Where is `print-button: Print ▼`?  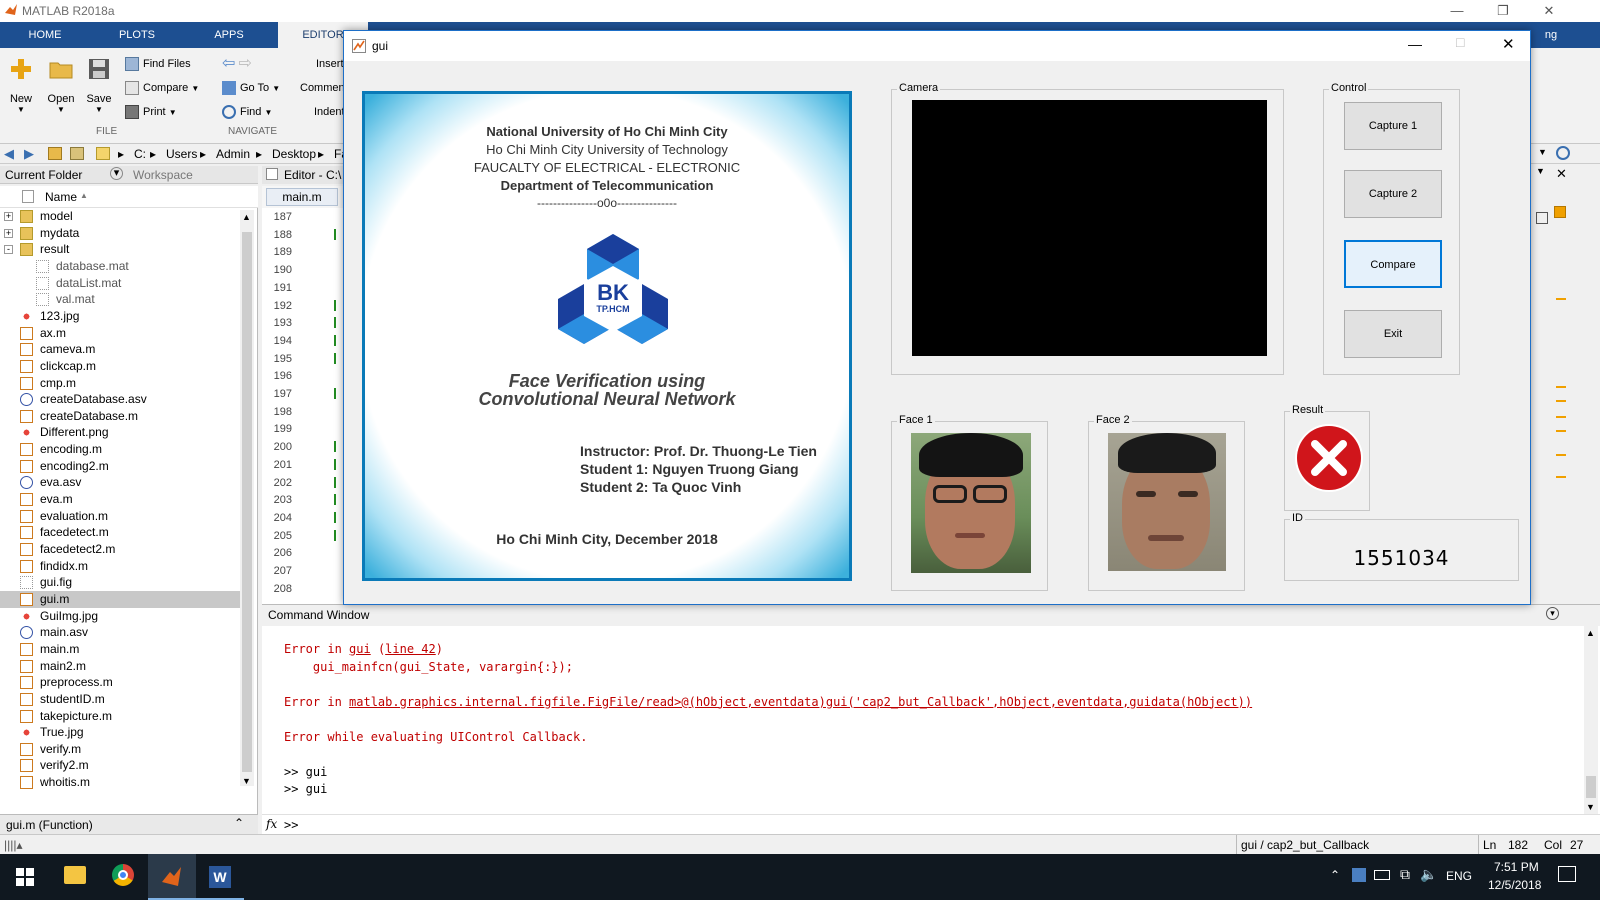
print-button: Print ▼ is located at coordinates (151, 112).